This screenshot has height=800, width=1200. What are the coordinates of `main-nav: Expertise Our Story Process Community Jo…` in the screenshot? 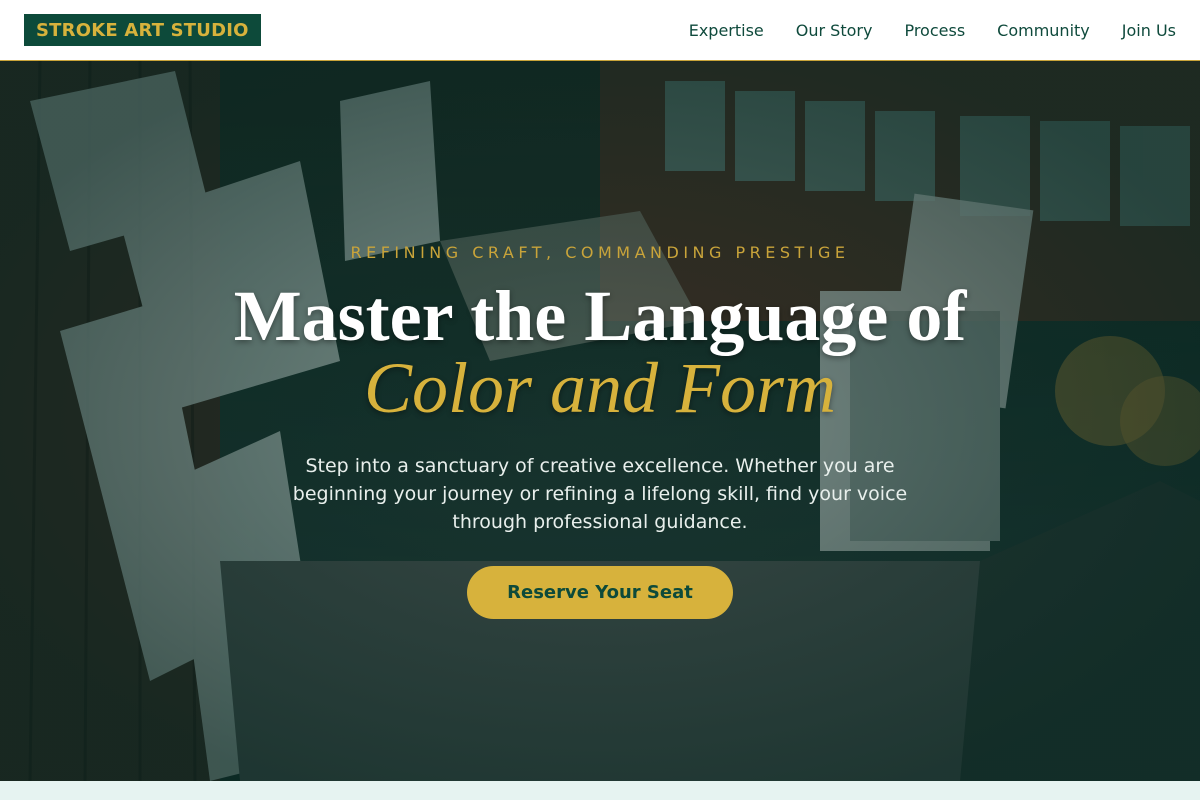 It's located at (916, 30).